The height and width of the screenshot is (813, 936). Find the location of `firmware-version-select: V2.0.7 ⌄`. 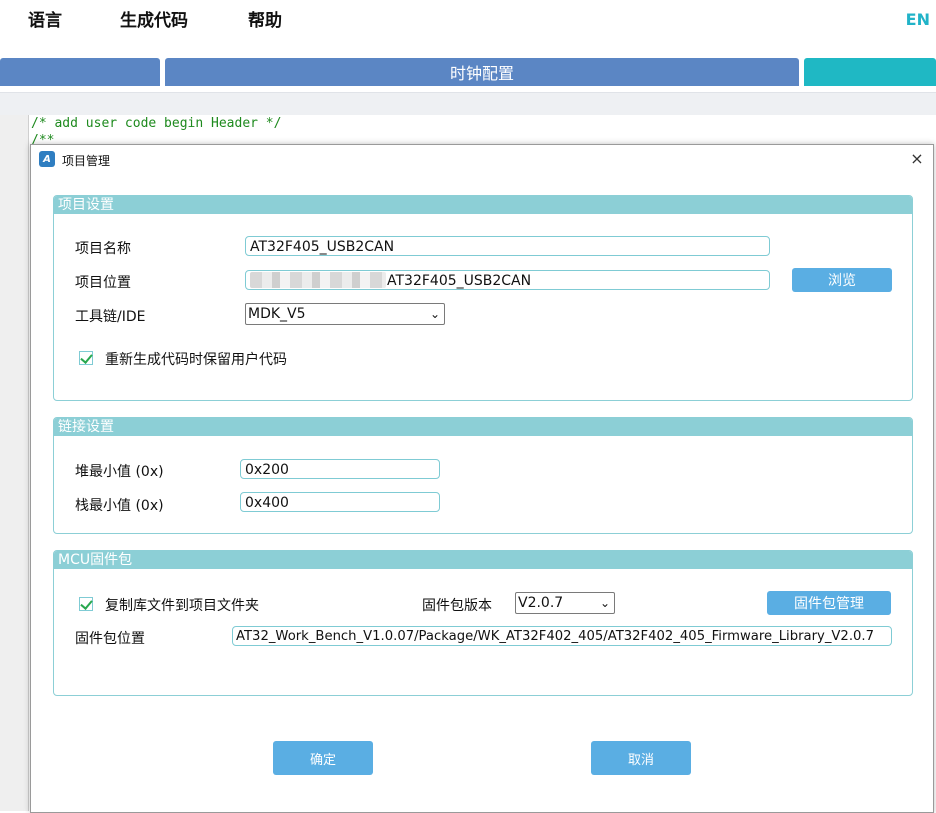

firmware-version-select: V2.0.7 ⌄ is located at coordinates (565, 603).